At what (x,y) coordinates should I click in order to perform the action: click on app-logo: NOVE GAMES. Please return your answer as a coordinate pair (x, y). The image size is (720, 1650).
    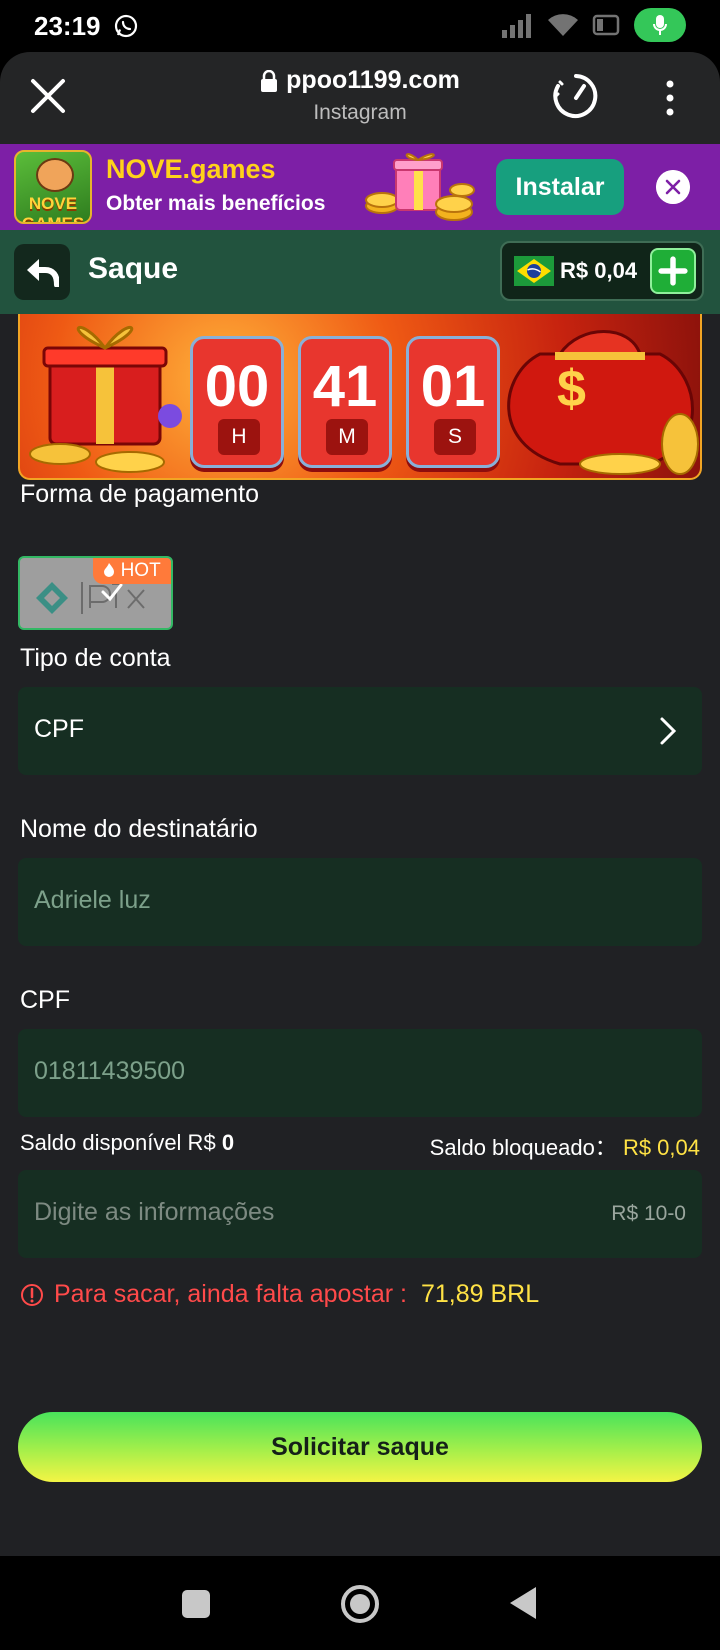
    Looking at the image, I should click on (53, 187).